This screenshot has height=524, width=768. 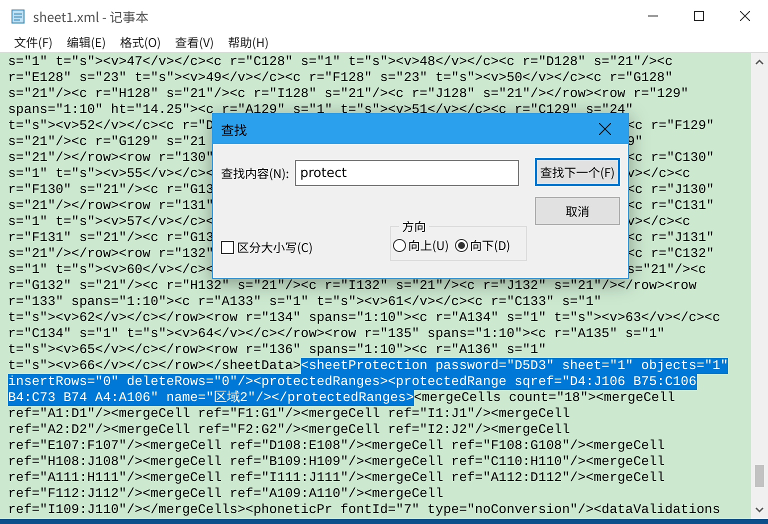 What do you see at coordinates (289, 414) in the screenshot?
I see `text-line: ref="A1:D1"/><mergeCell ref="F1:G1"/><mergeCell ref="I1:J1"/><mergeCell` at bounding box center [289, 414].